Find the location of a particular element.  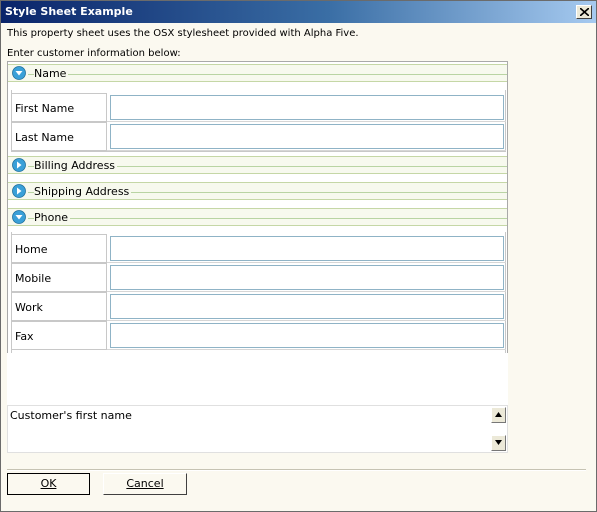

mobile-label: Mobile is located at coordinates (59, 277).